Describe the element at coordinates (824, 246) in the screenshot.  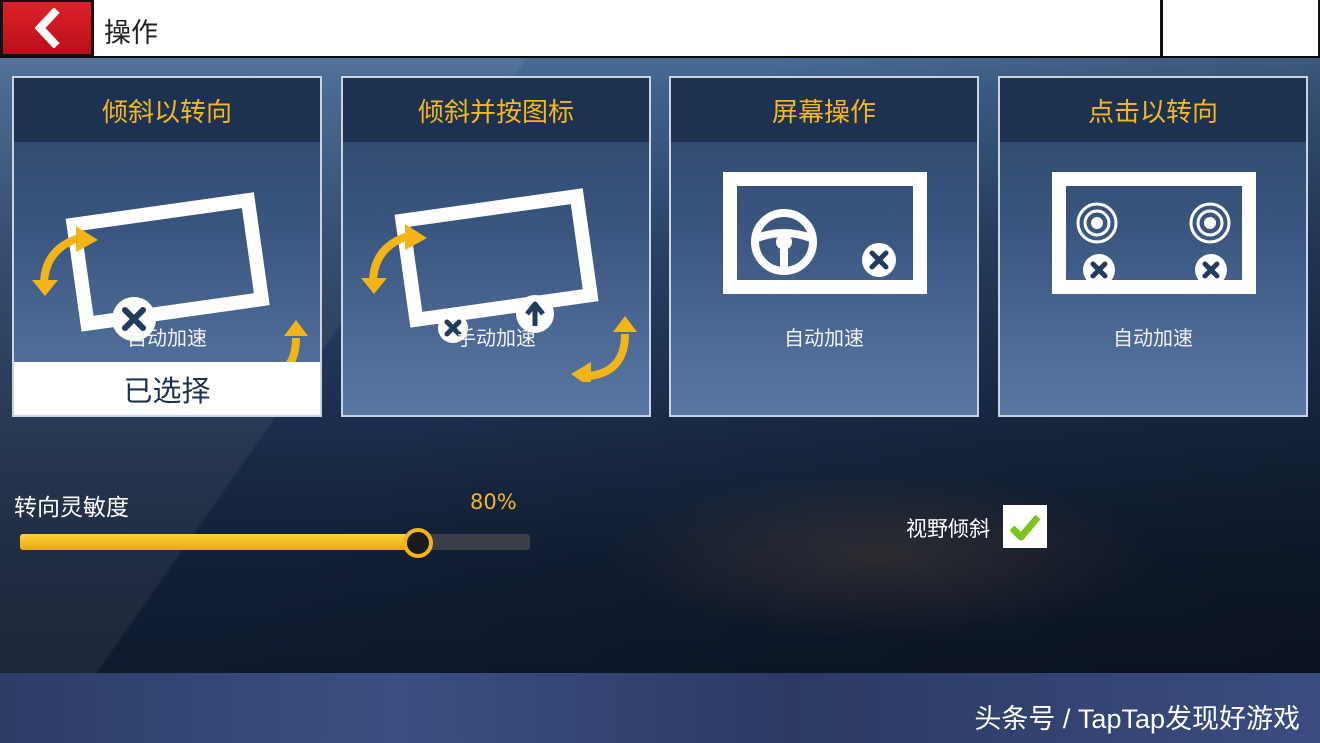
I see `mode-card-screen-control: 屏幕操作 自动加速` at that location.